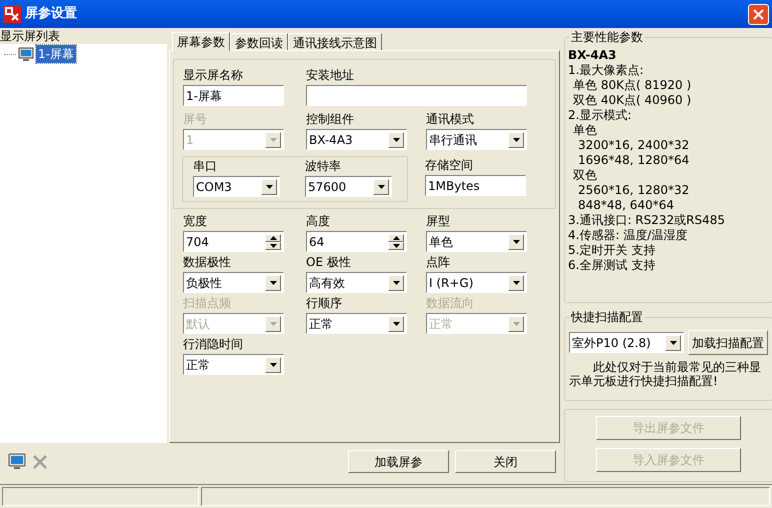  What do you see at coordinates (632, 85) in the screenshot?
I see `spec-line: 单色 80K点( 81920 )` at bounding box center [632, 85].